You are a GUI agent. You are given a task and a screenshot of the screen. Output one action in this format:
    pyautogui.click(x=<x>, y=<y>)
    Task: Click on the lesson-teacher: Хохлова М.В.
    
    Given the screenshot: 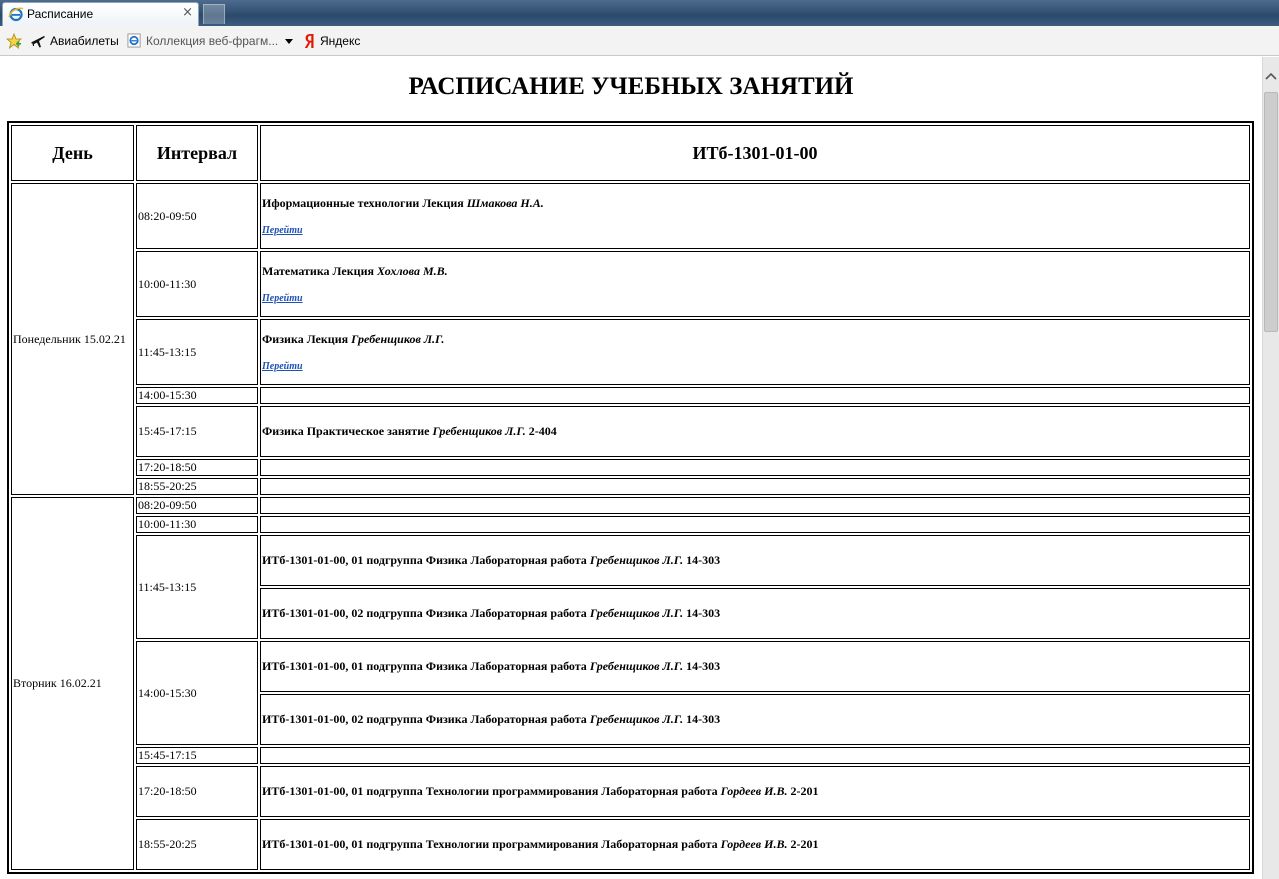 What is the action you would take?
    pyautogui.click(x=412, y=271)
    